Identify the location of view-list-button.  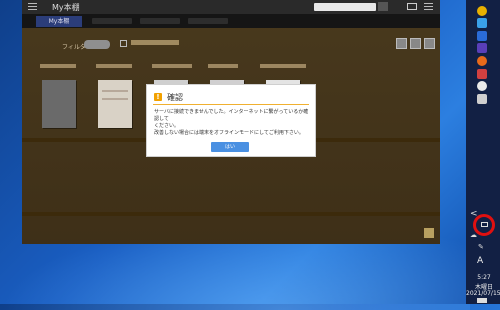
(415, 43).